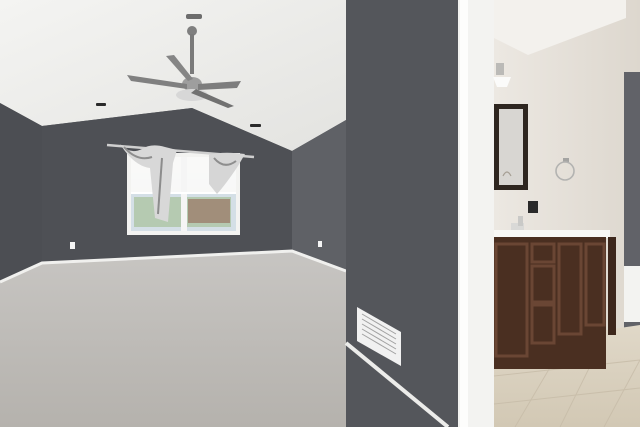 This screenshot has height=427, width=640. What do you see at coordinates (632, 294) in the screenshot?
I see `tub-edge` at bounding box center [632, 294].